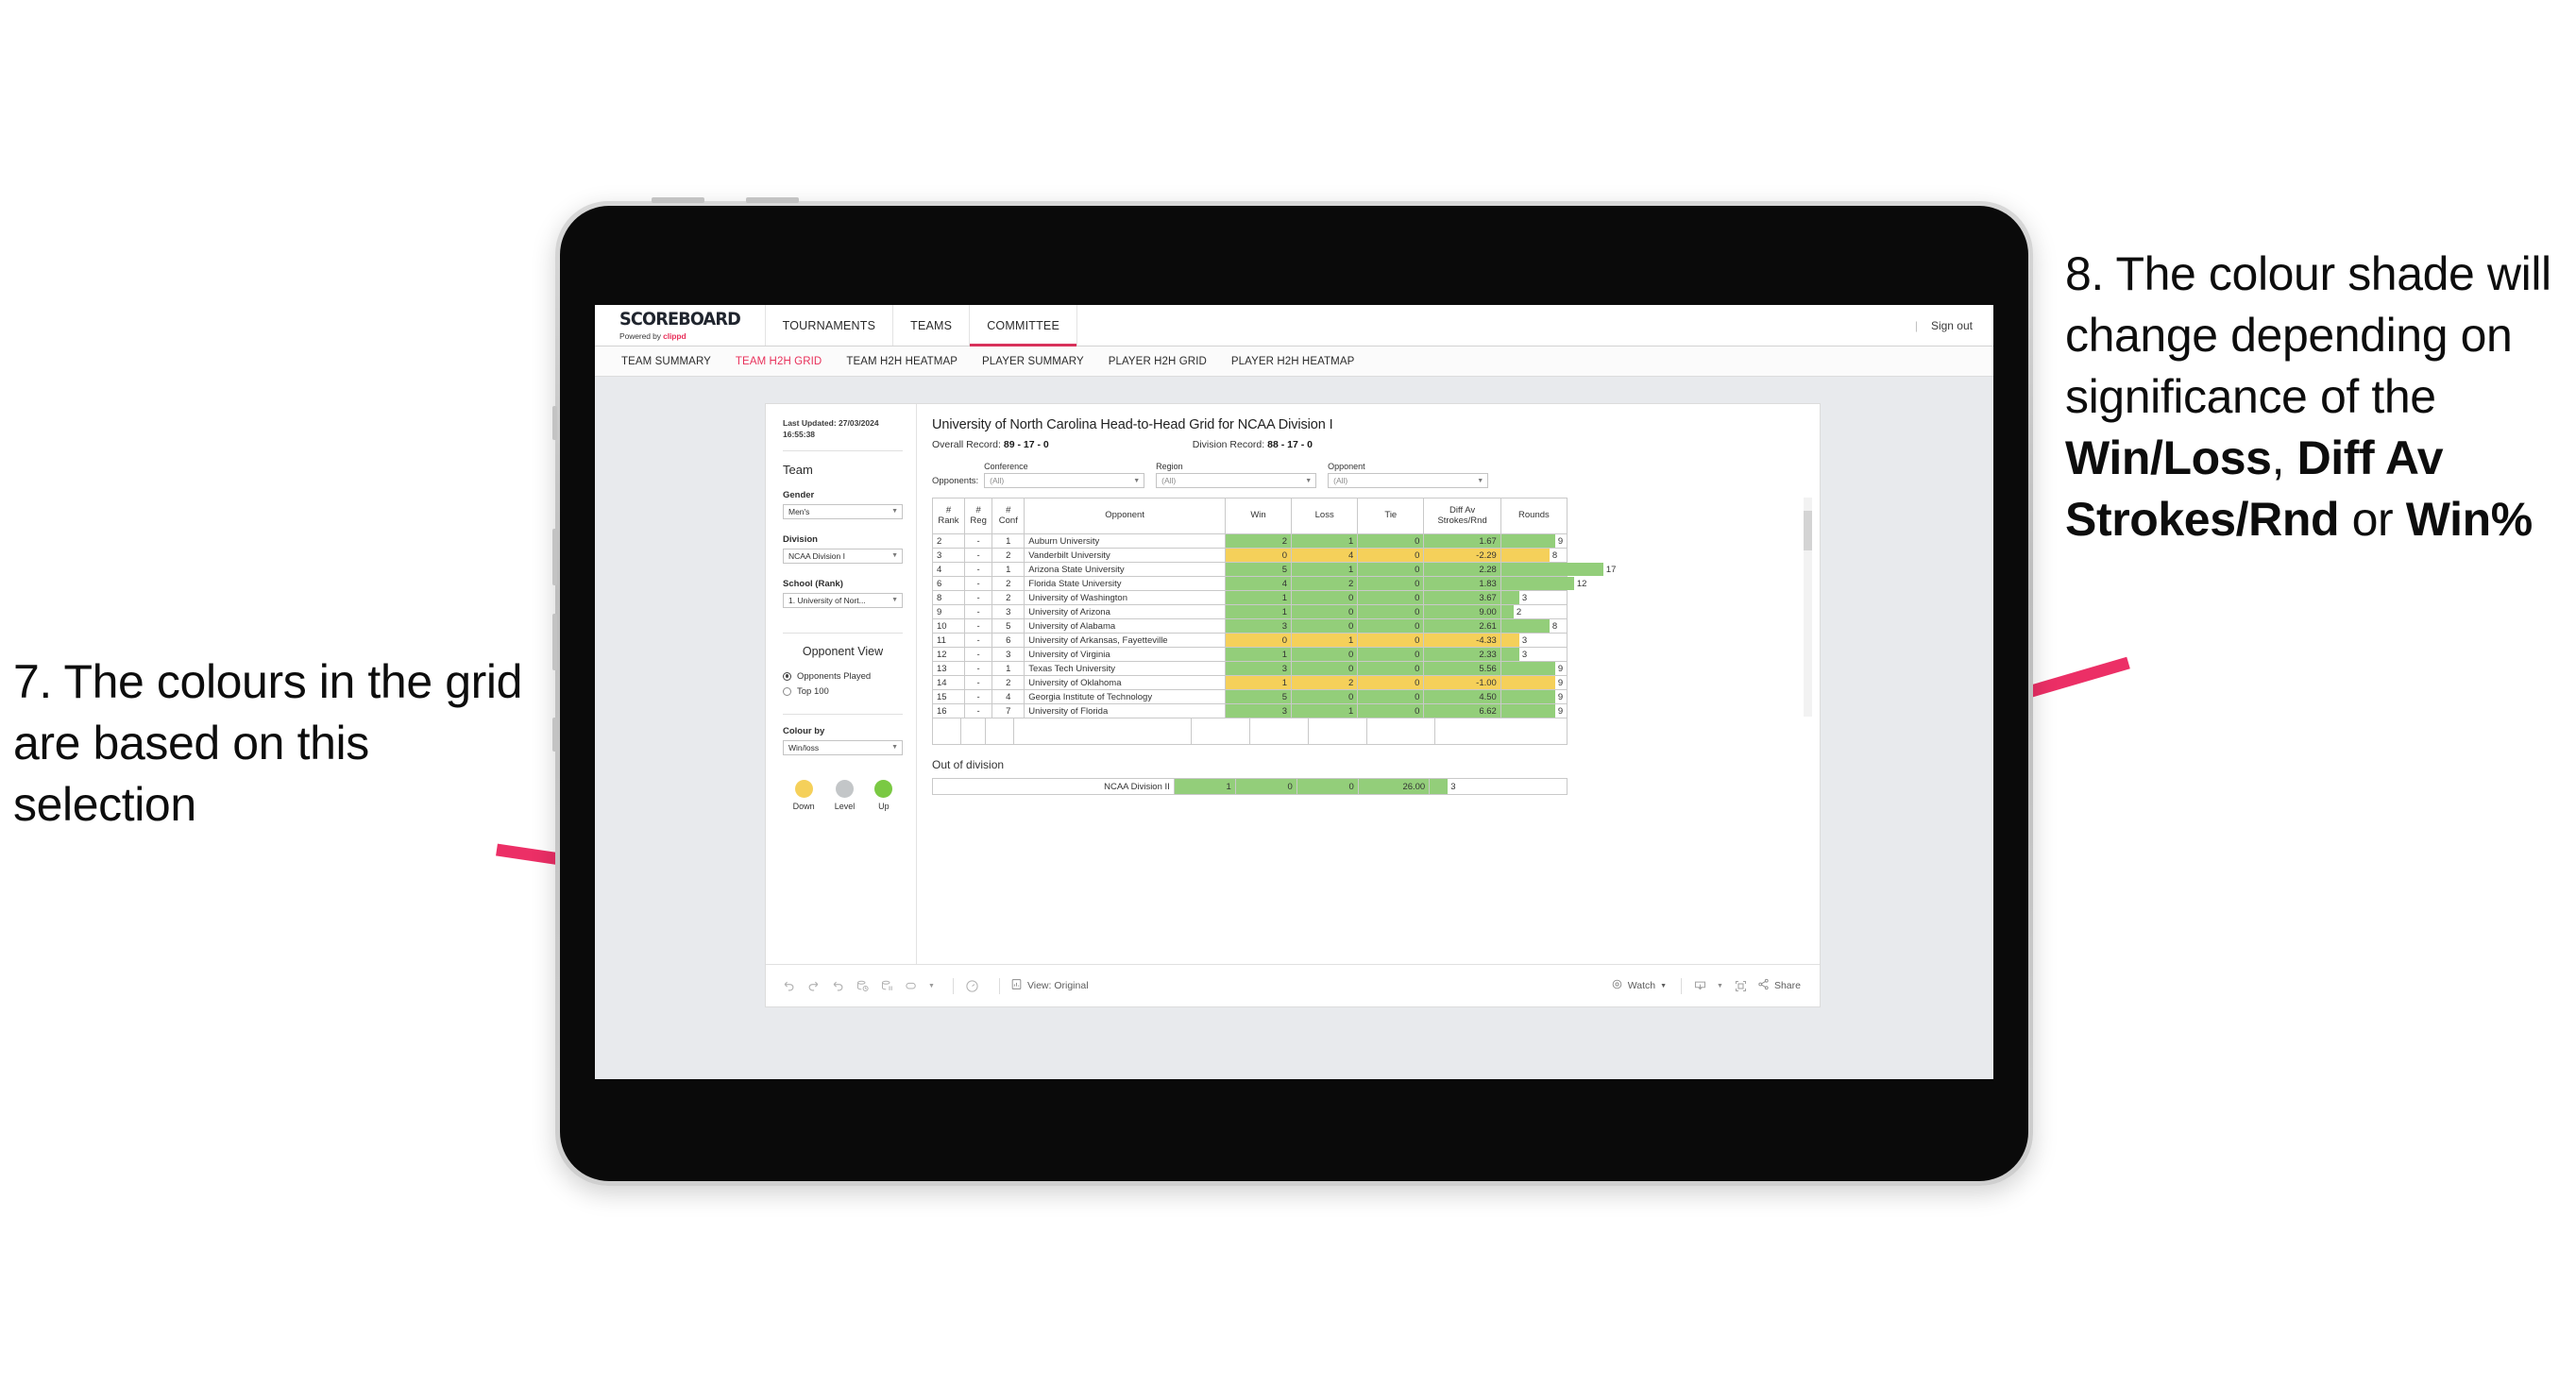  Describe the element at coordinates (1008, 626) in the screenshot. I see `cell-conf: 5` at that location.